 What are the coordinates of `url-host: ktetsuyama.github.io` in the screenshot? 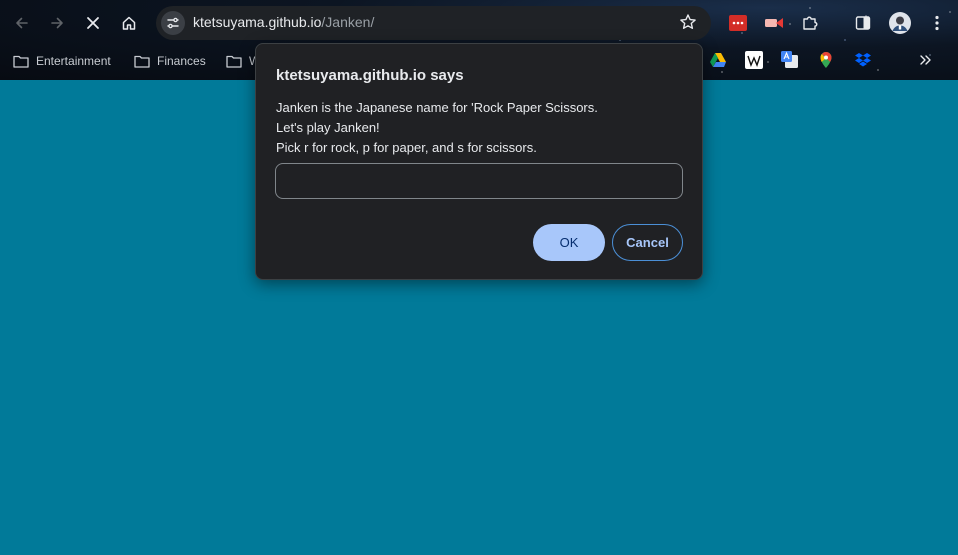 It's located at (257, 22).